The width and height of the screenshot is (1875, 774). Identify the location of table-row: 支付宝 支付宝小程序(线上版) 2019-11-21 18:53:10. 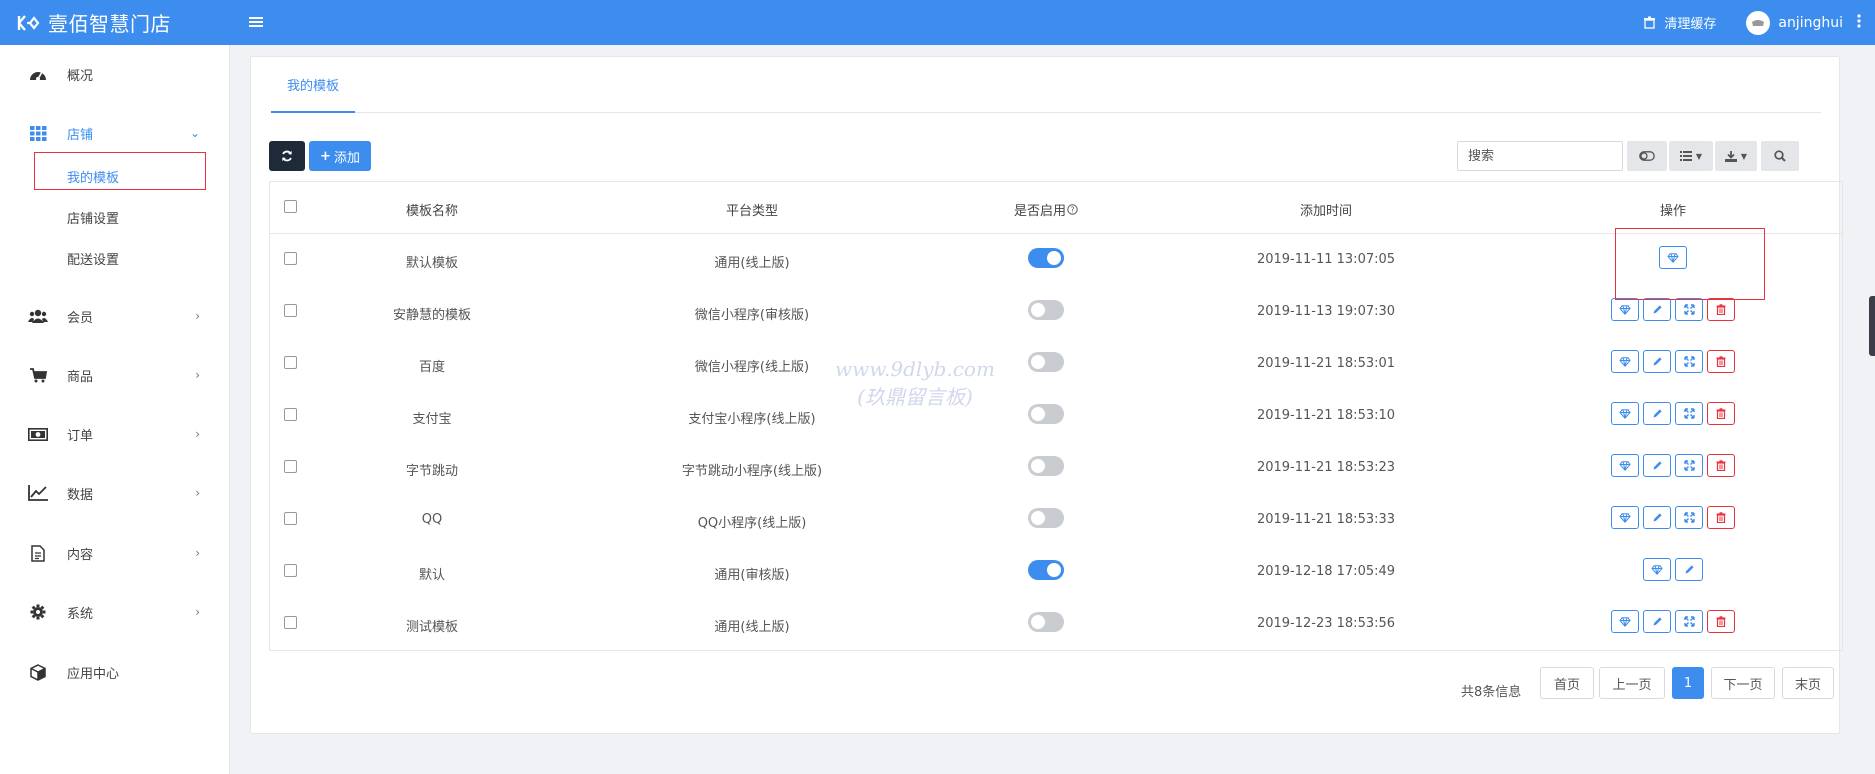
(1056, 416).